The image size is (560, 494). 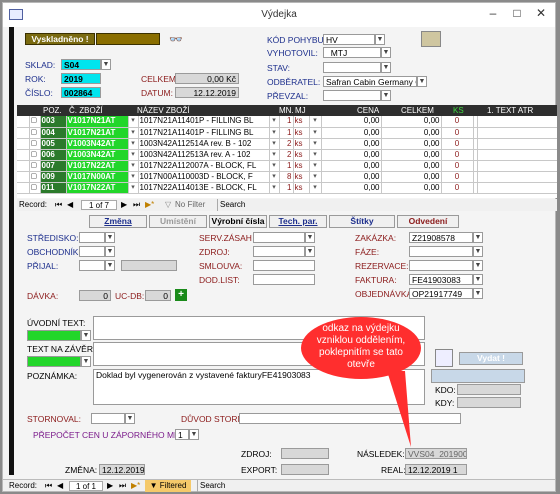 What do you see at coordinates (99, 205) in the screenshot?
I see `record-position: 1 of 7` at bounding box center [99, 205].